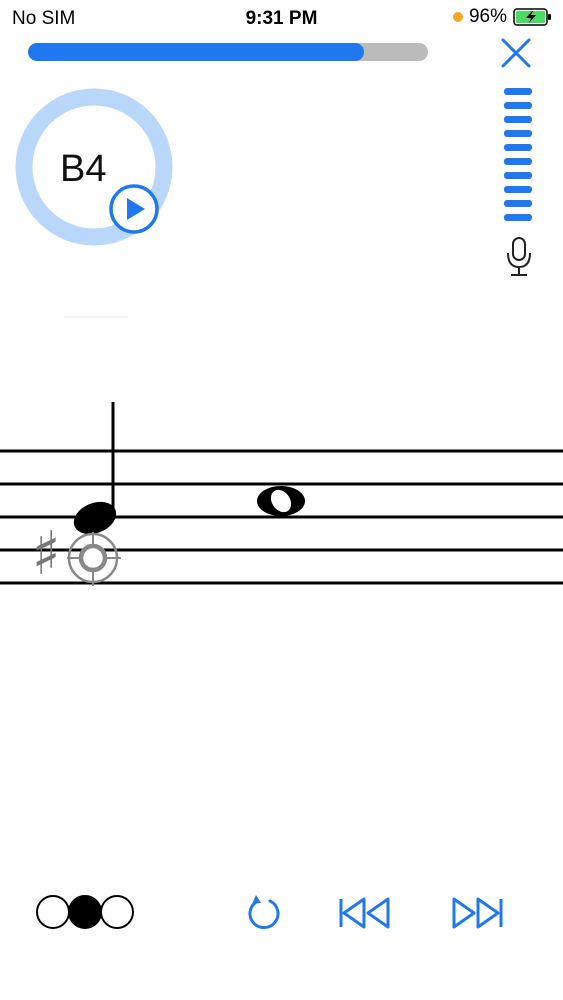  I want to click on next-button, so click(477, 913).